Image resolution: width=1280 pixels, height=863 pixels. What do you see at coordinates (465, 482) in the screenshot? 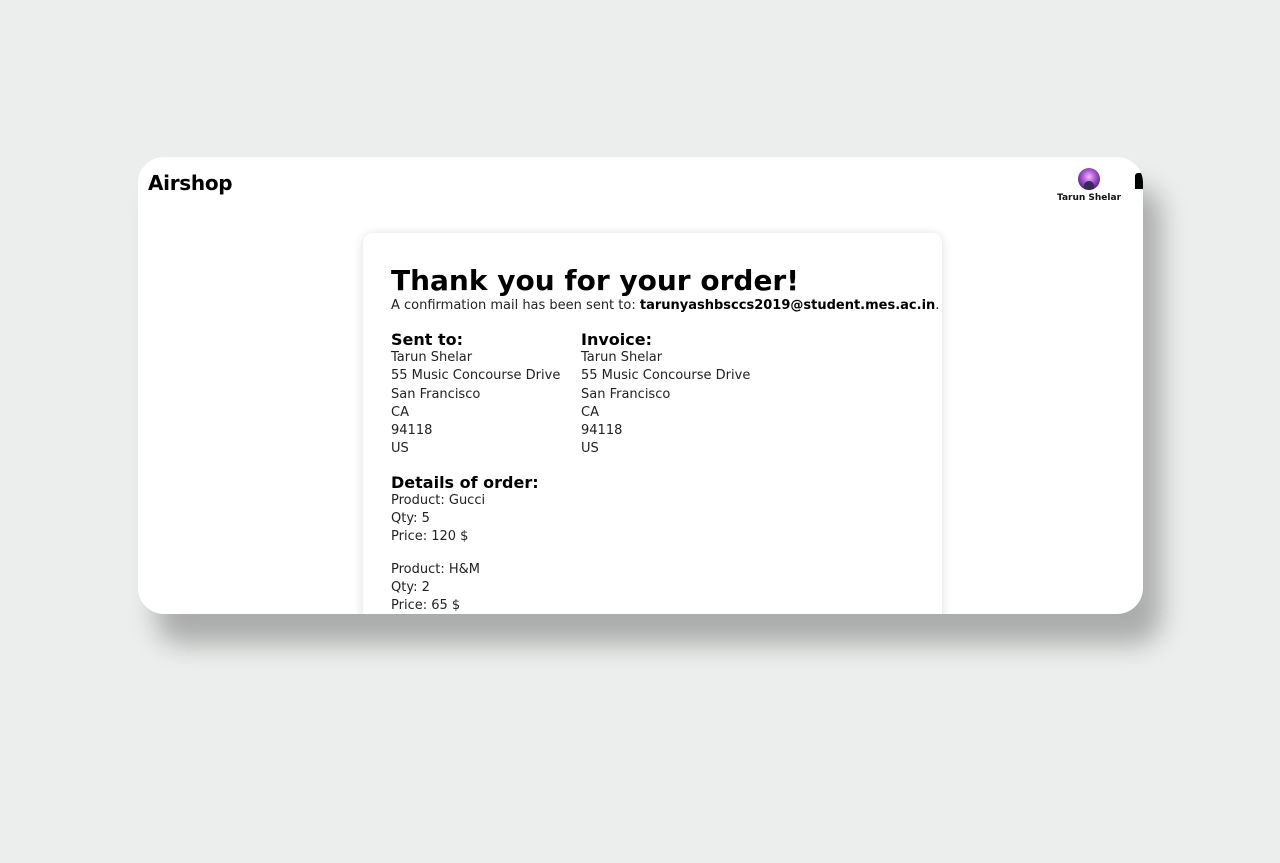
I see `order-details-heading: Details of order:` at bounding box center [465, 482].